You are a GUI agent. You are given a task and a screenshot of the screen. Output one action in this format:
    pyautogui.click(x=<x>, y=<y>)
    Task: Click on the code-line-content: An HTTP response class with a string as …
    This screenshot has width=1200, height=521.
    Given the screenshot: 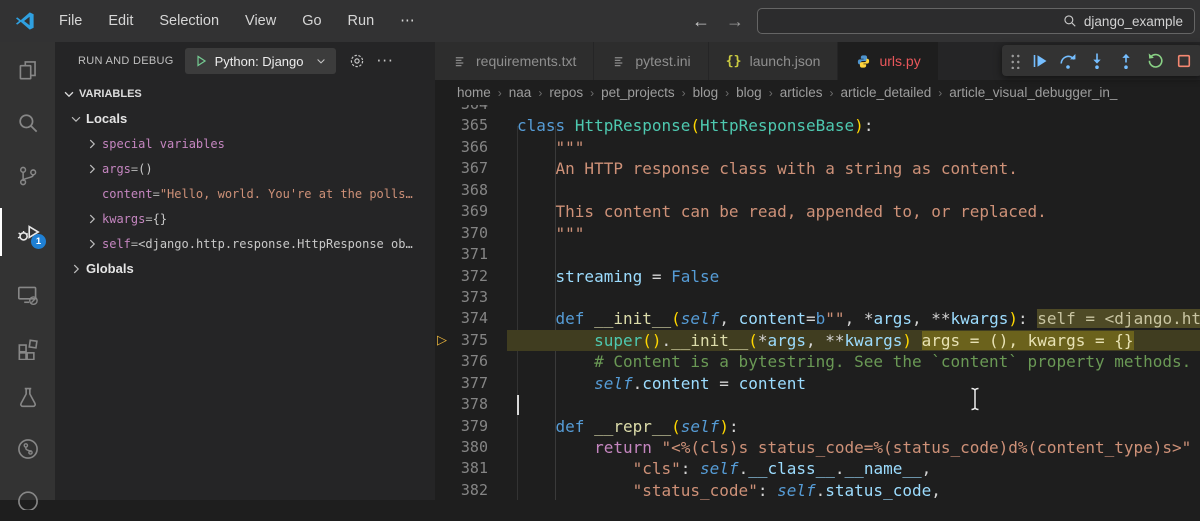 What is the action you would take?
    pyautogui.click(x=853, y=168)
    